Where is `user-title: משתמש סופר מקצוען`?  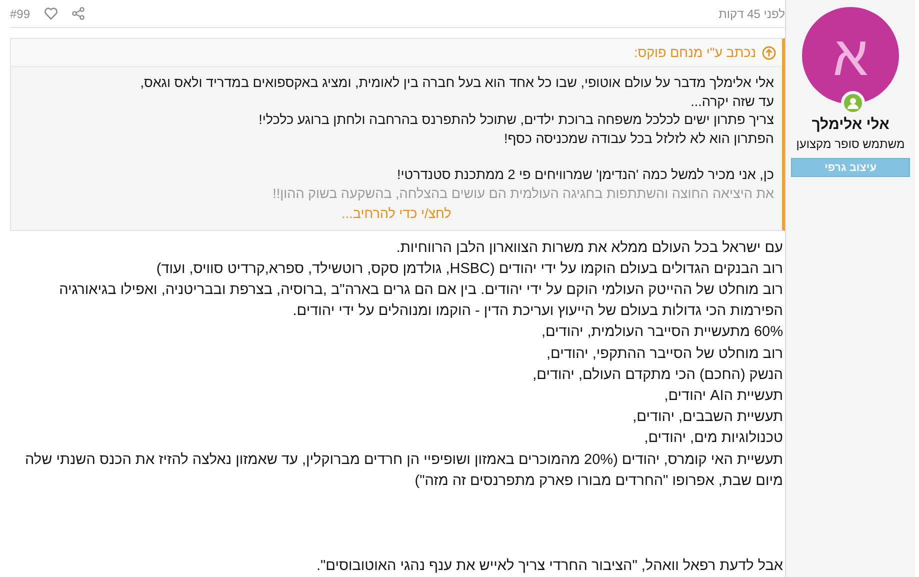
user-title: משתמש סופר מקצוען is located at coordinates (850, 144).